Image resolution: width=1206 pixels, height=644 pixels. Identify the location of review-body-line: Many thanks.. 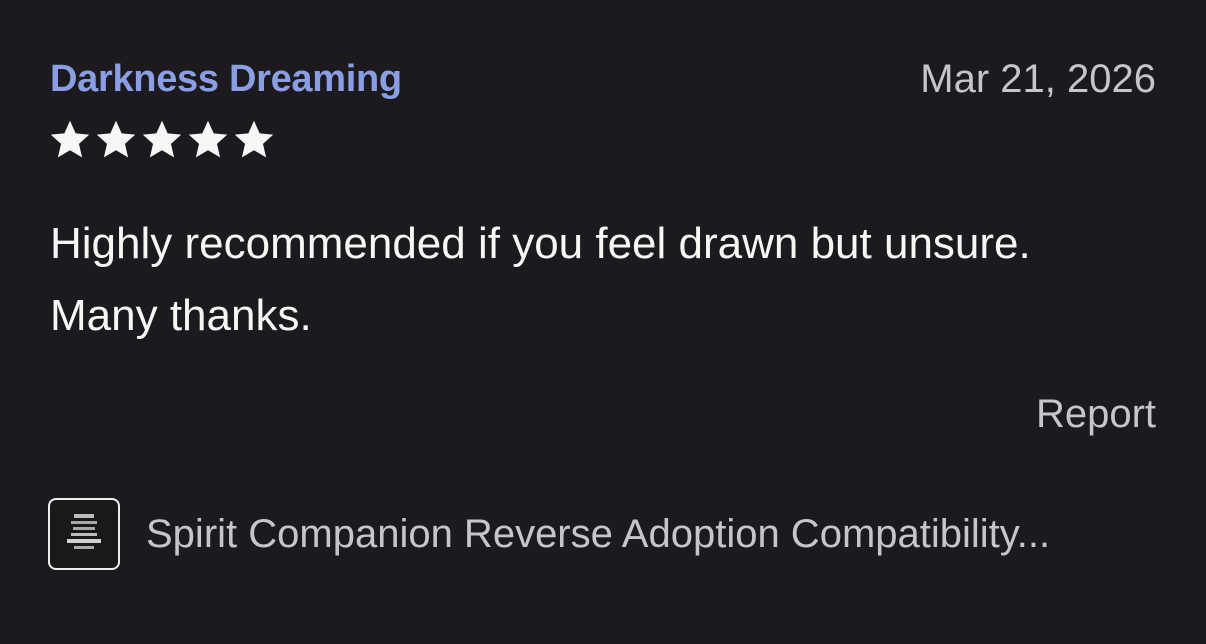
(181, 315).